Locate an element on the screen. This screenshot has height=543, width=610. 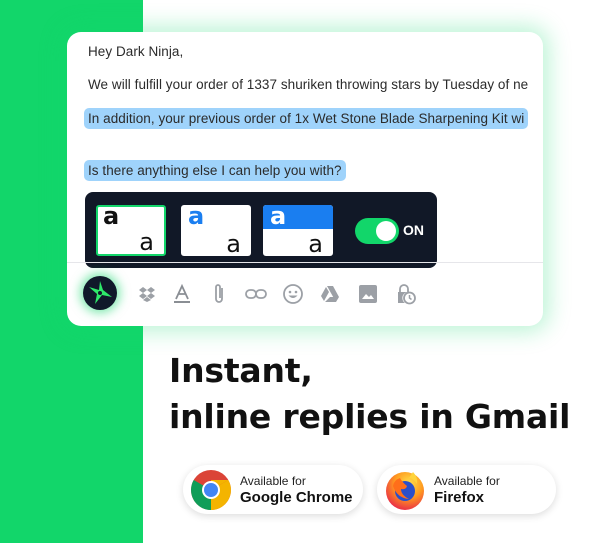
headline-line-1: Instant, is located at coordinates (241, 370).